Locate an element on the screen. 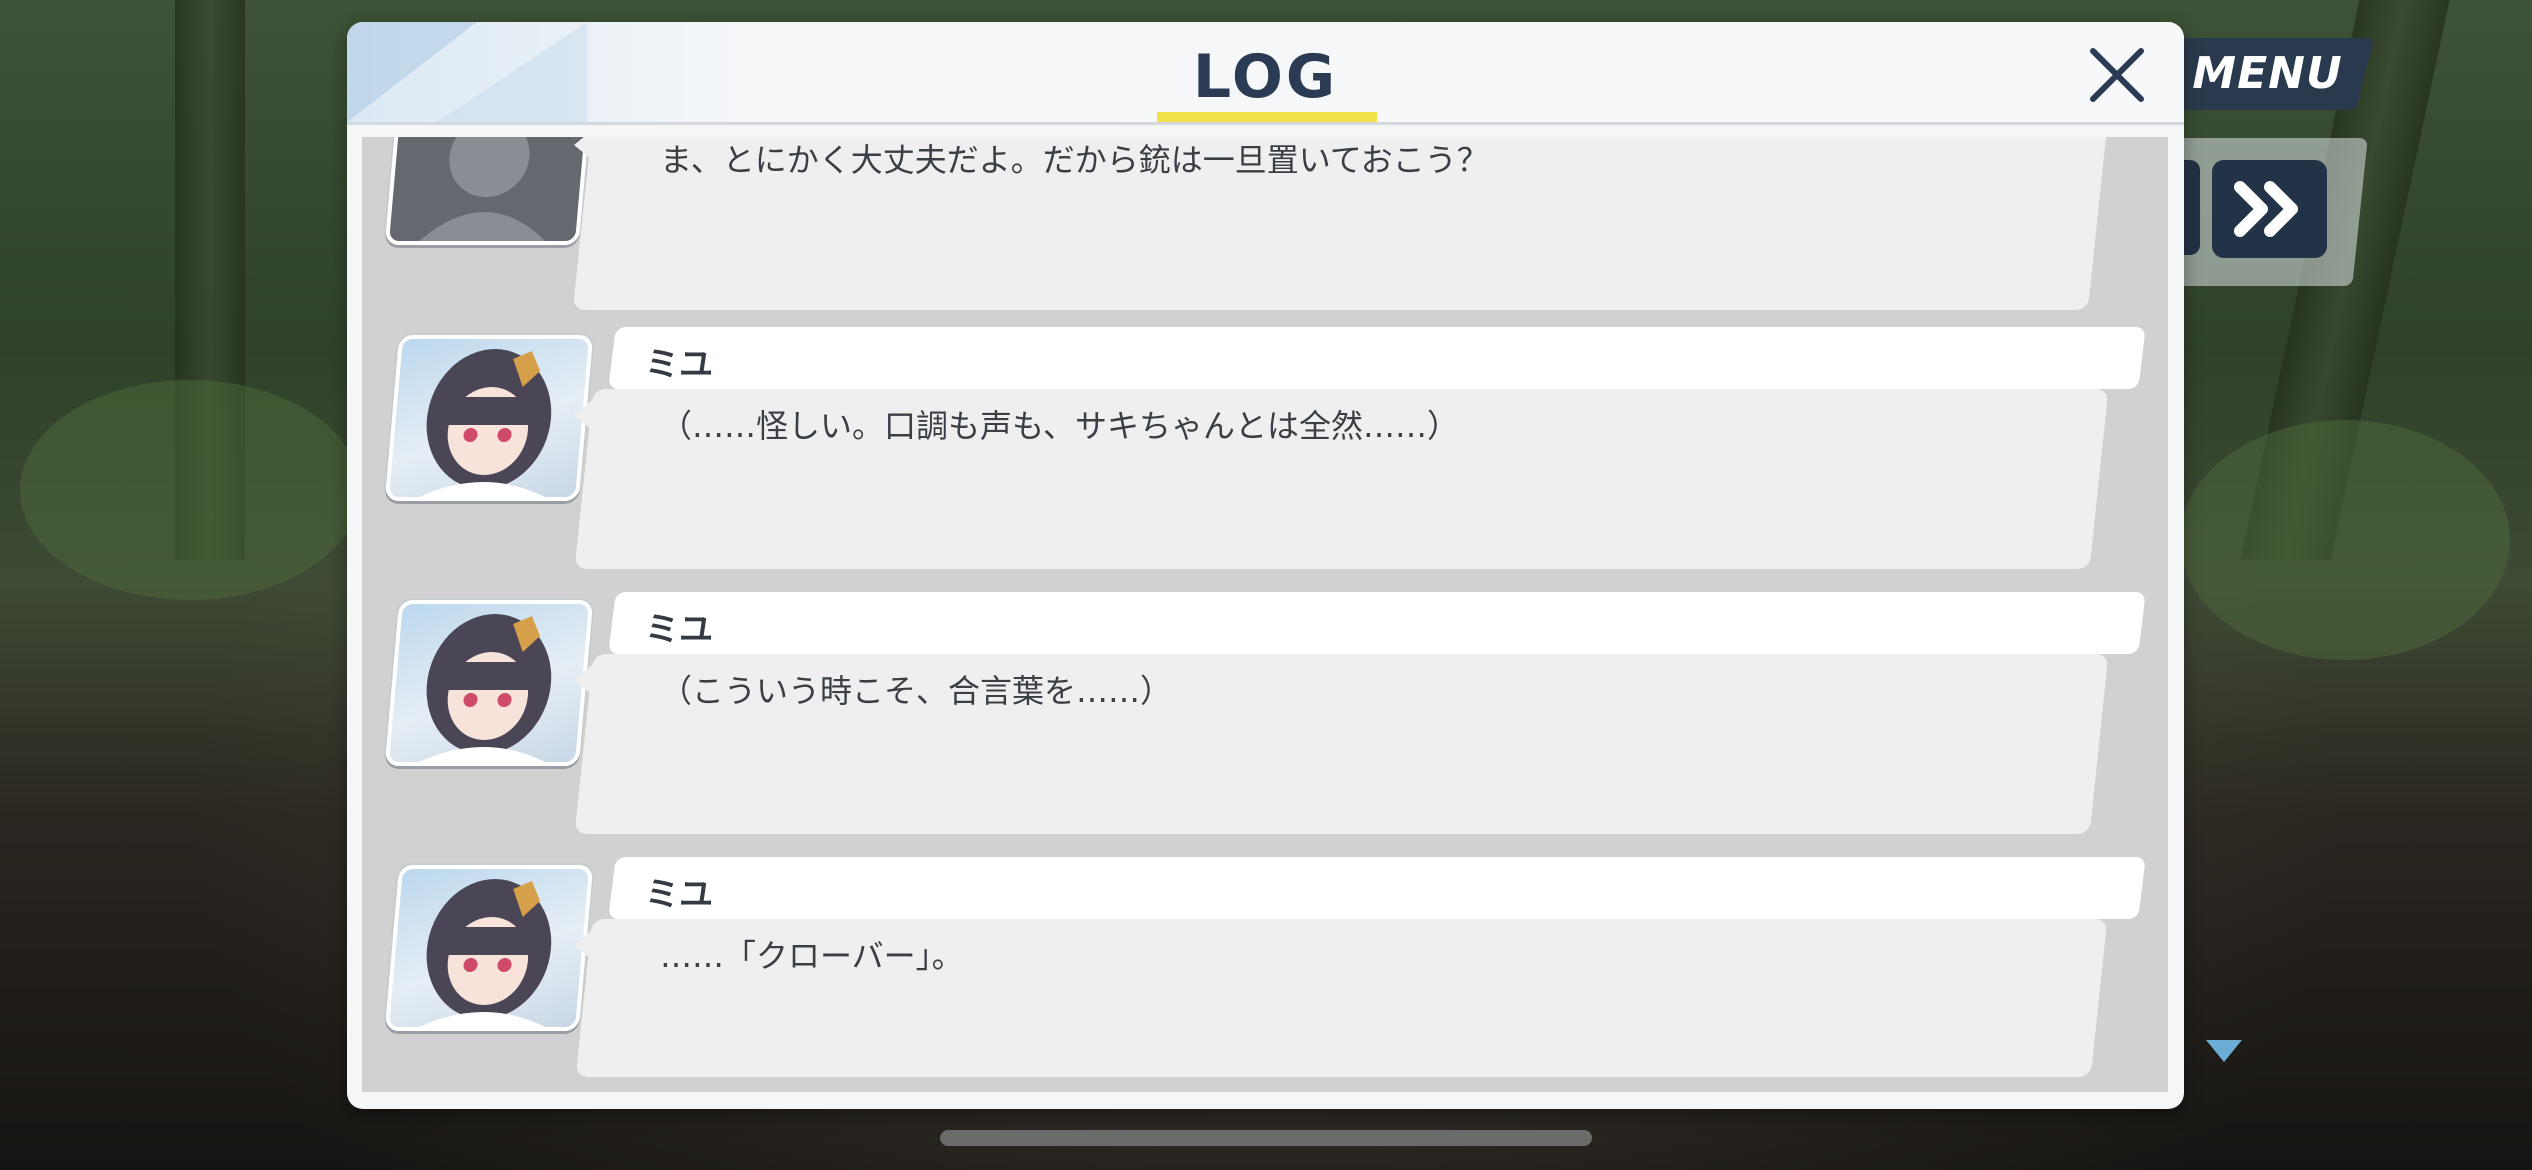  header-decoration is located at coordinates (512, 72).